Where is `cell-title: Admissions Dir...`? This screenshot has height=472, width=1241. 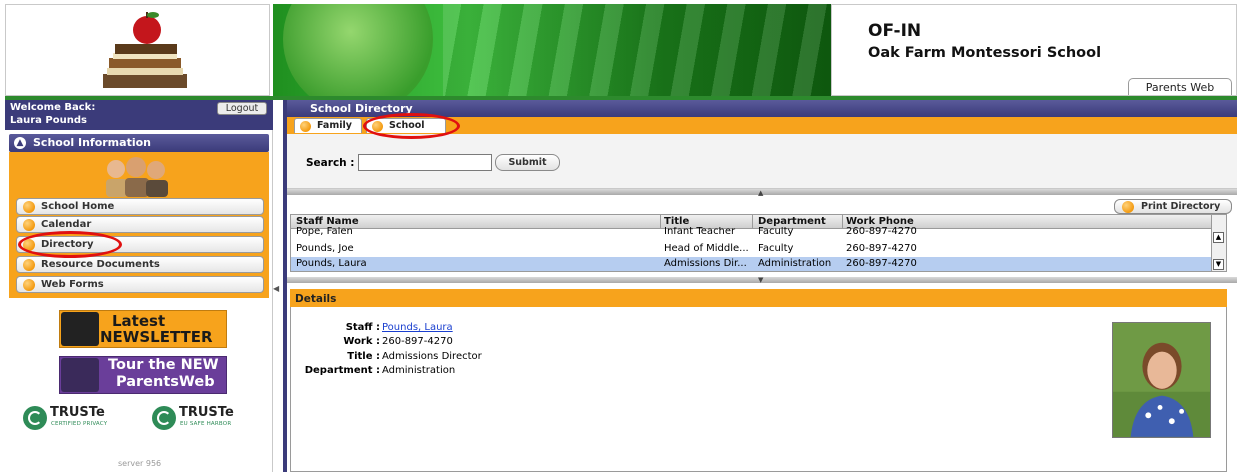 cell-title: Admissions Dir... is located at coordinates (705, 263).